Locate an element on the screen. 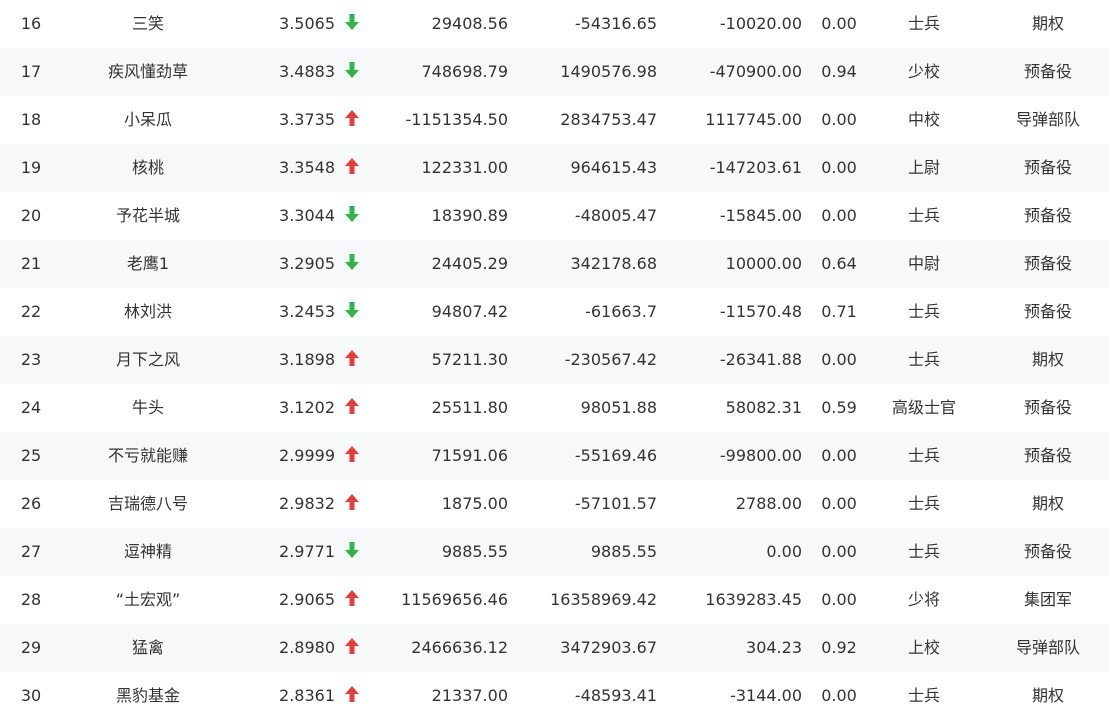 This screenshot has height=724, width=1109. value3-cell: -99800.00 is located at coordinates (760, 455).